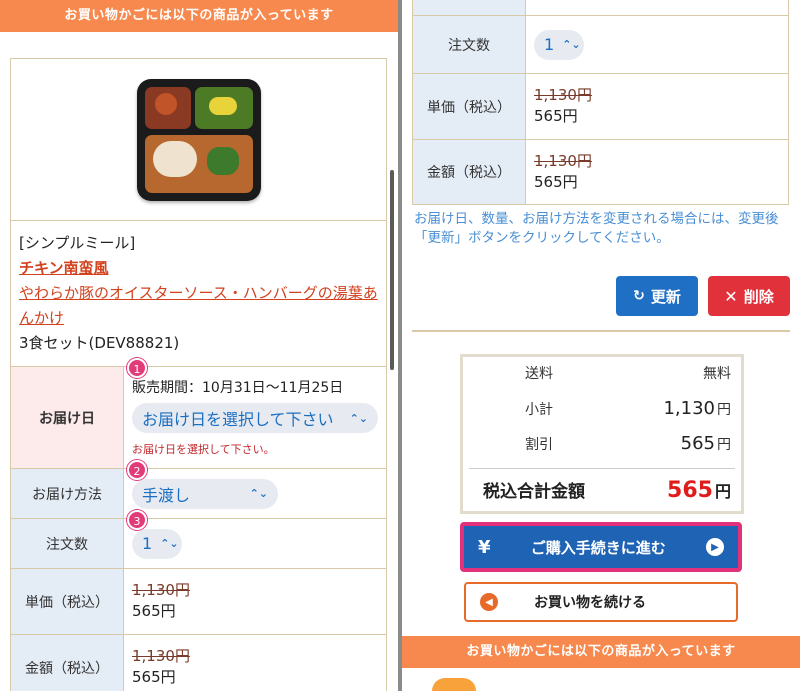 The width and height of the screenshot is (800, 691). I want to click on cart-banner: お買い物かごには以下の商品が入っています, so click(199, 16).